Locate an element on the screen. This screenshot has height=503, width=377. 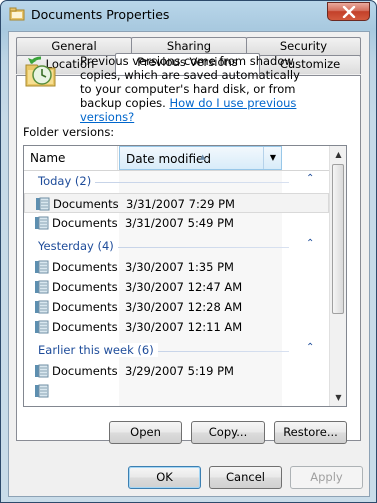
group-header: Yesterday (4) ⌃ is located at coordinates (176, 247).